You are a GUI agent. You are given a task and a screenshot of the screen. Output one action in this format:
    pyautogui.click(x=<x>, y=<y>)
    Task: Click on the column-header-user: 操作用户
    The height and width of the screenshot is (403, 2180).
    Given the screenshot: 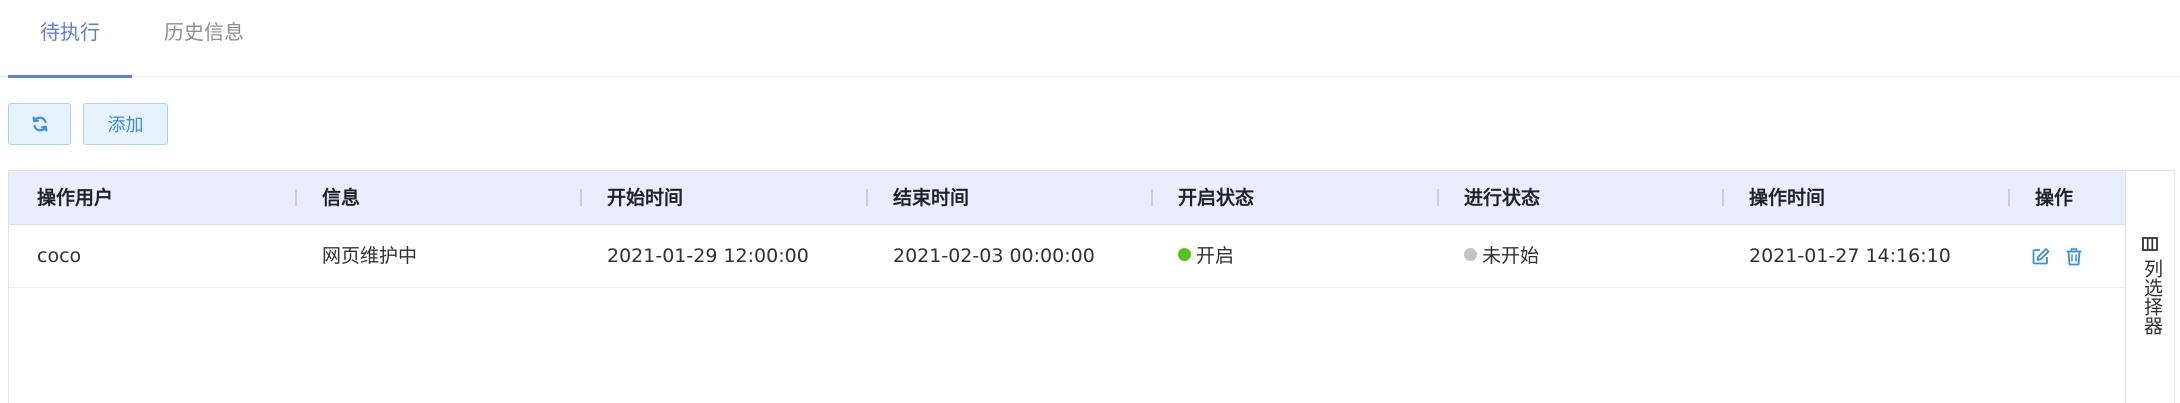 What is the action you would take?
    pyautogui.click(x=75, y=198)
    